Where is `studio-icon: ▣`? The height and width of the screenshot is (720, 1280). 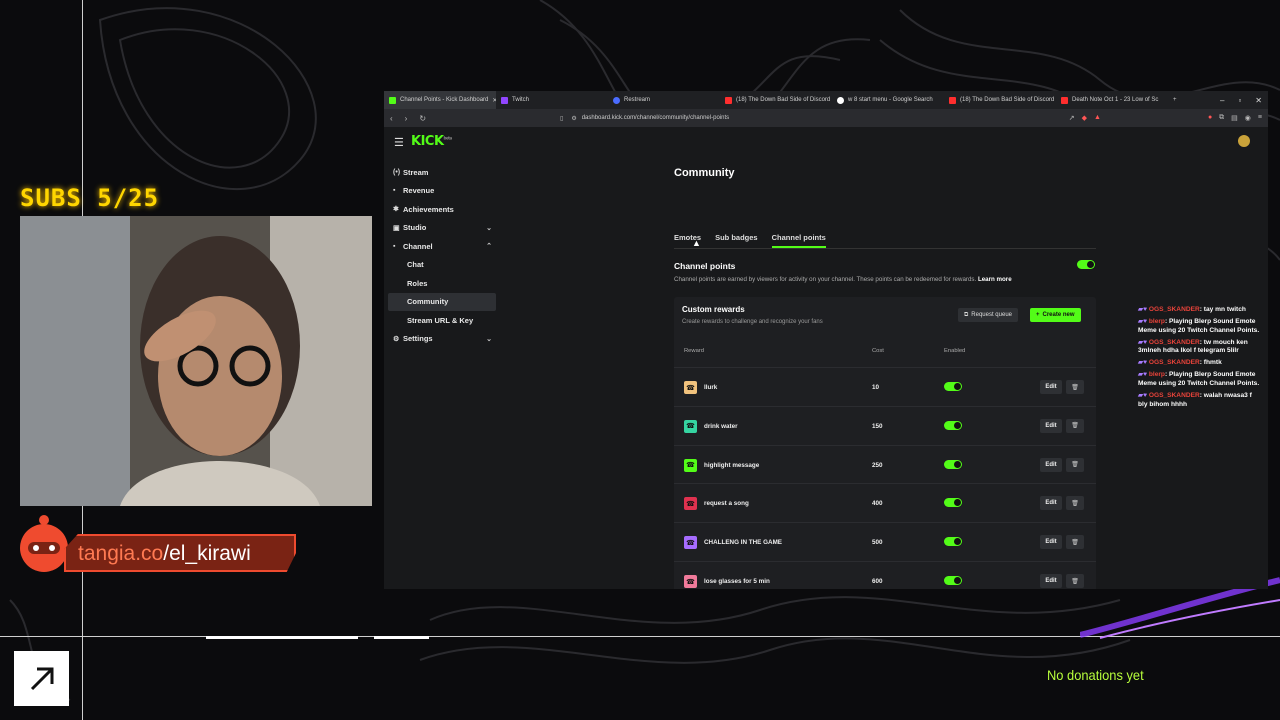
studio-icon: ▣ is located at coordinates (396, 228).